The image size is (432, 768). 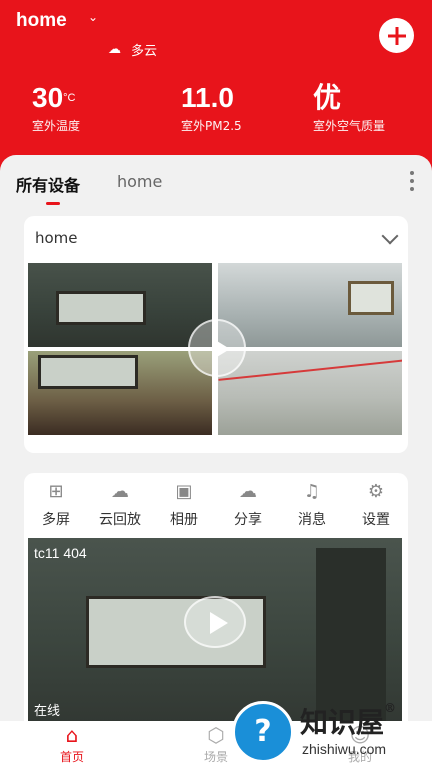 I want to click on gear-icon: ⚙, so click(x=376, y=491).